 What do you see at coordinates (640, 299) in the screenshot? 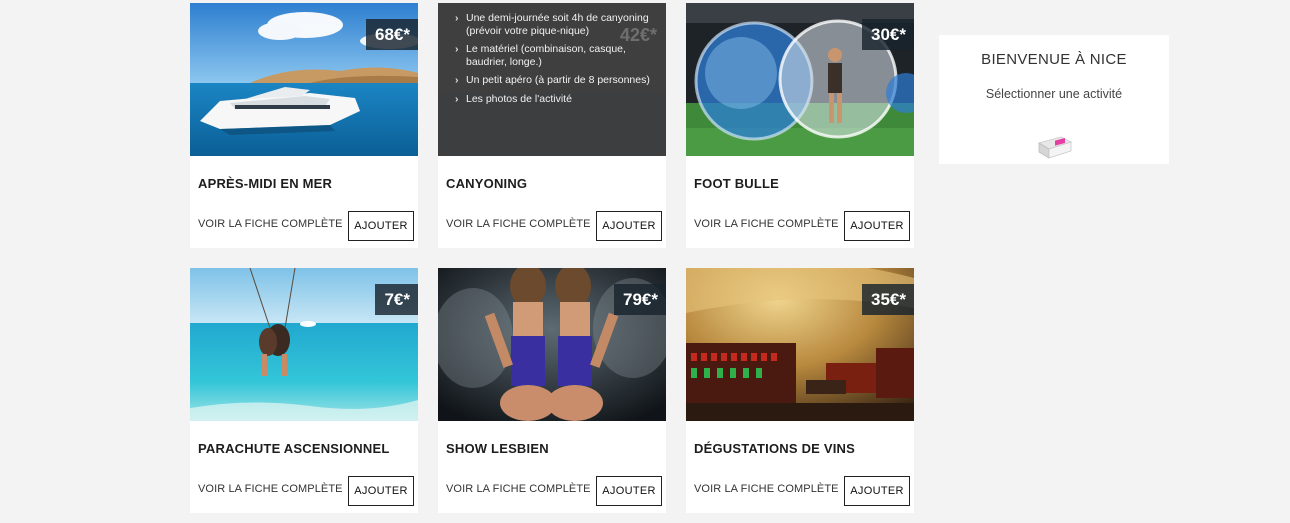
I see `price-badge: 79€*` at bounding box center [640, 299].